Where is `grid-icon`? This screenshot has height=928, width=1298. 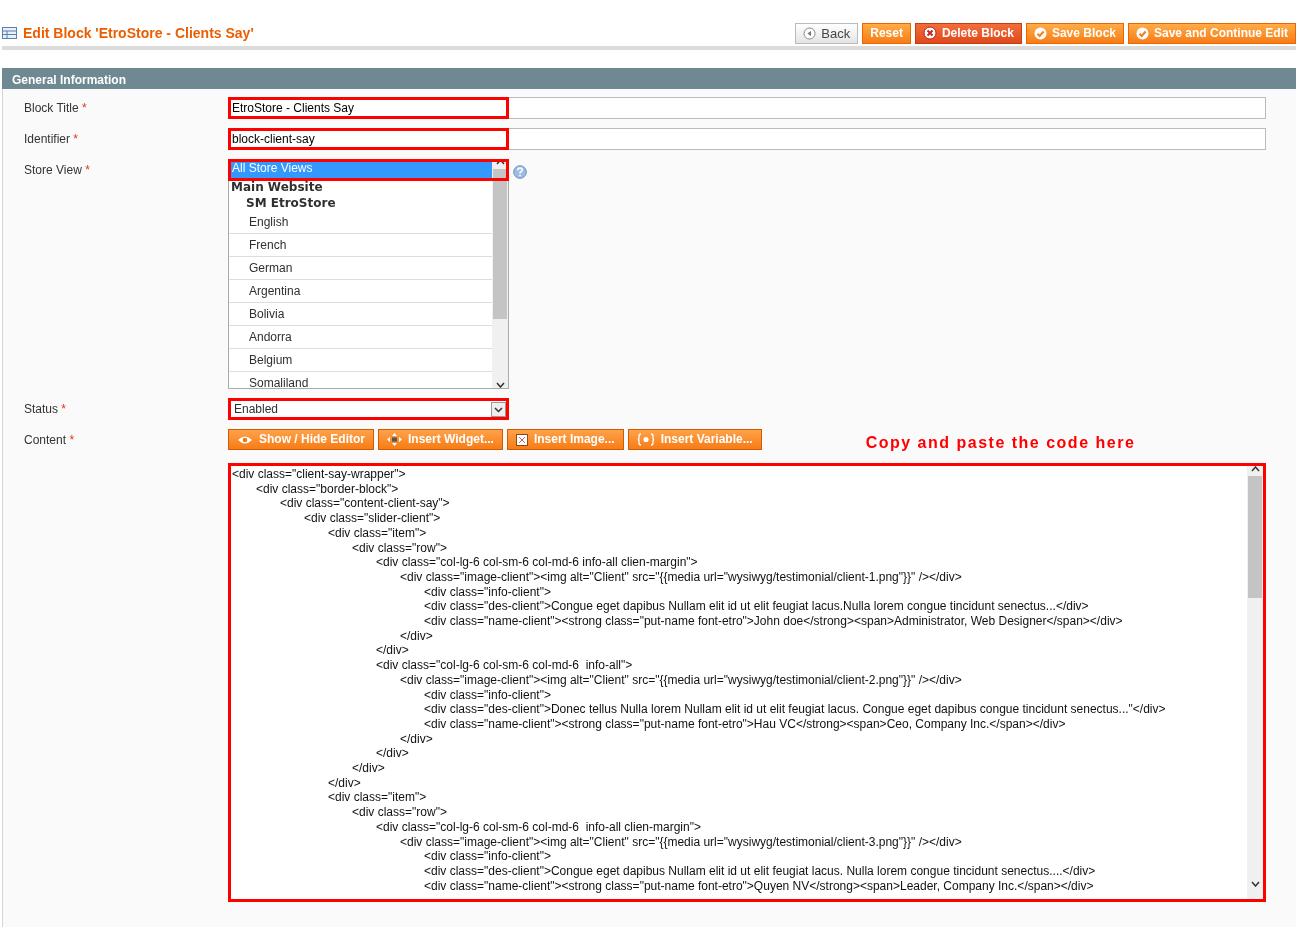
grid-icon is located at coordinates (9, 33).